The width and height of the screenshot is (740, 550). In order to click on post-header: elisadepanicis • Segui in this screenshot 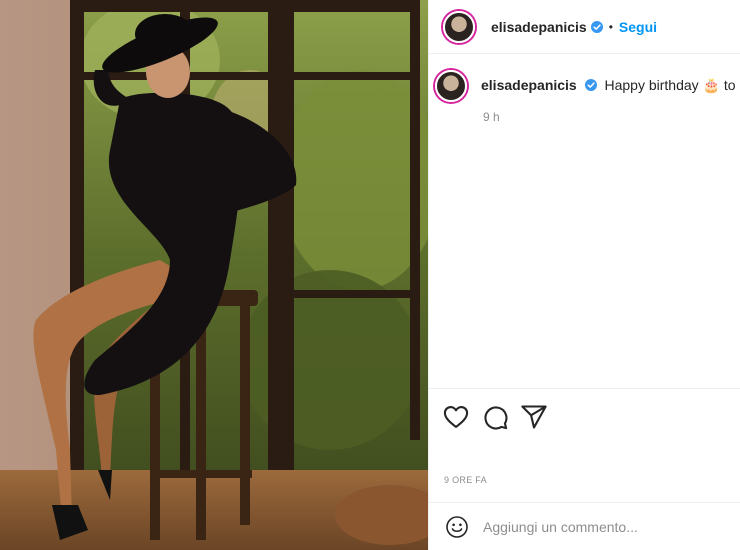, I will do `click(584, 27)`.